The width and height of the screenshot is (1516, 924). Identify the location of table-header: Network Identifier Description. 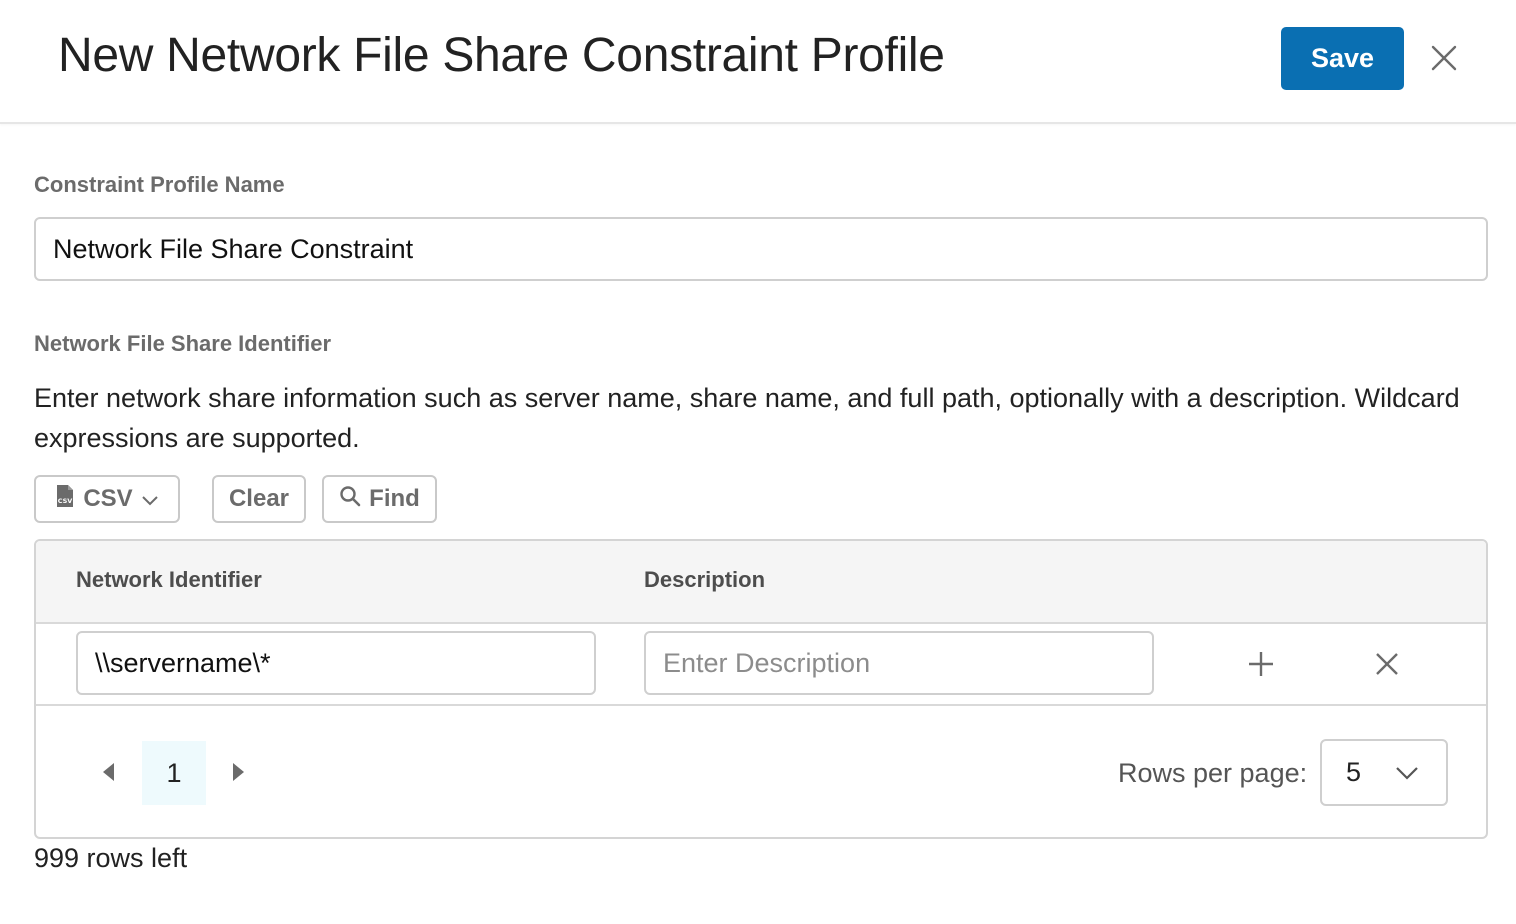
(761, 582).